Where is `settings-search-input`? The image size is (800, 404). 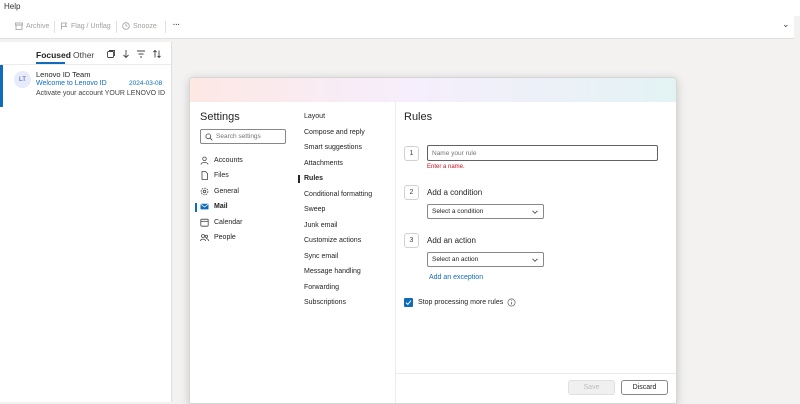
settings-search-input is located at coordinates (250, 136).